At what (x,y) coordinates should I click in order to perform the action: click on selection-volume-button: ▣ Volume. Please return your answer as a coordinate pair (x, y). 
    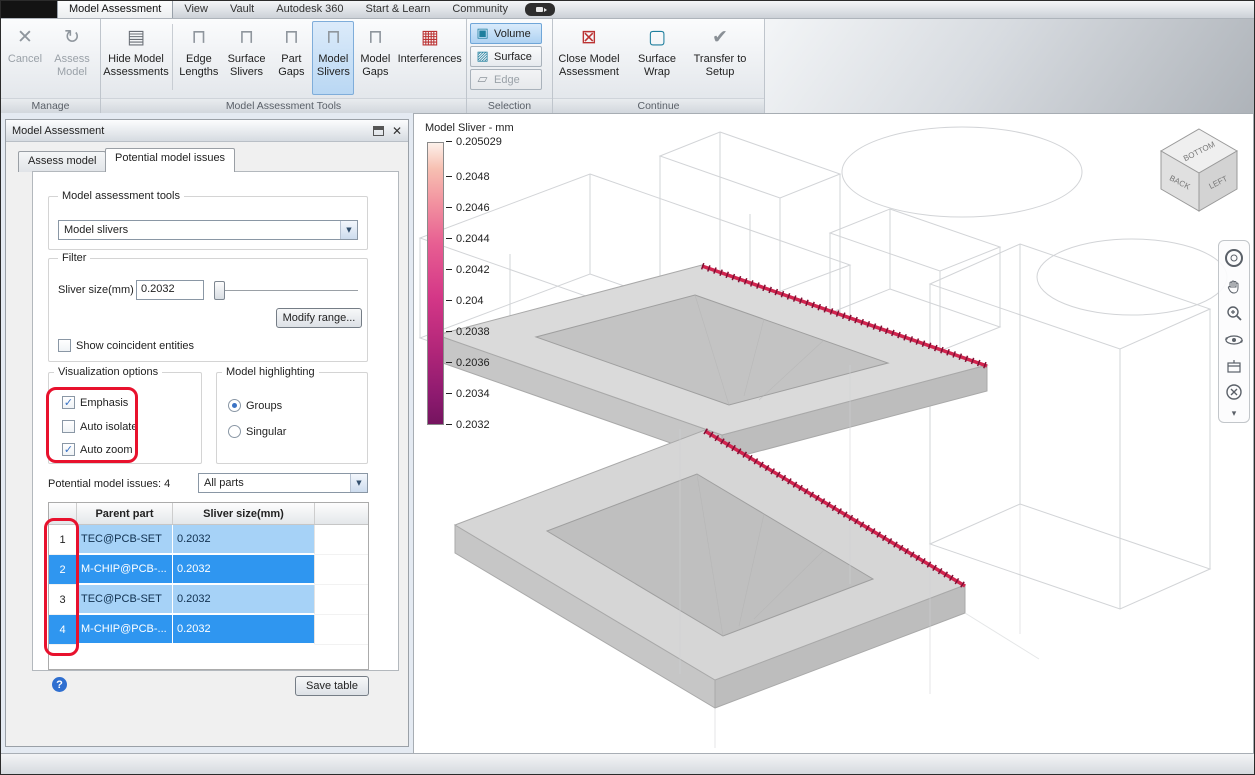
    Looking at the image, I should click on (506, 33).